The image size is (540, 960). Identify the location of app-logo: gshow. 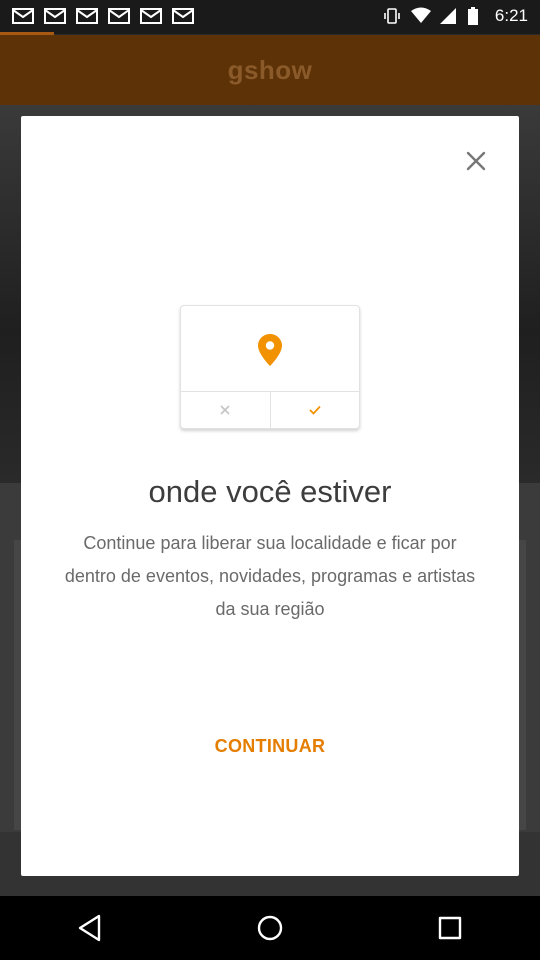
(270, 69).